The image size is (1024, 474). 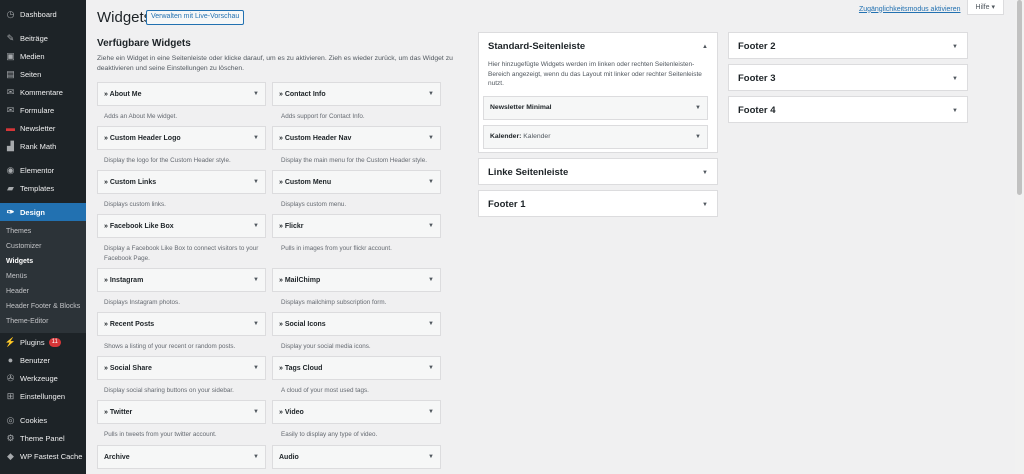 What do you see at coordinates (181, 457) in the screenshot?
I see `widget-archive: Archive ▼` at bounding box center [181, 457].